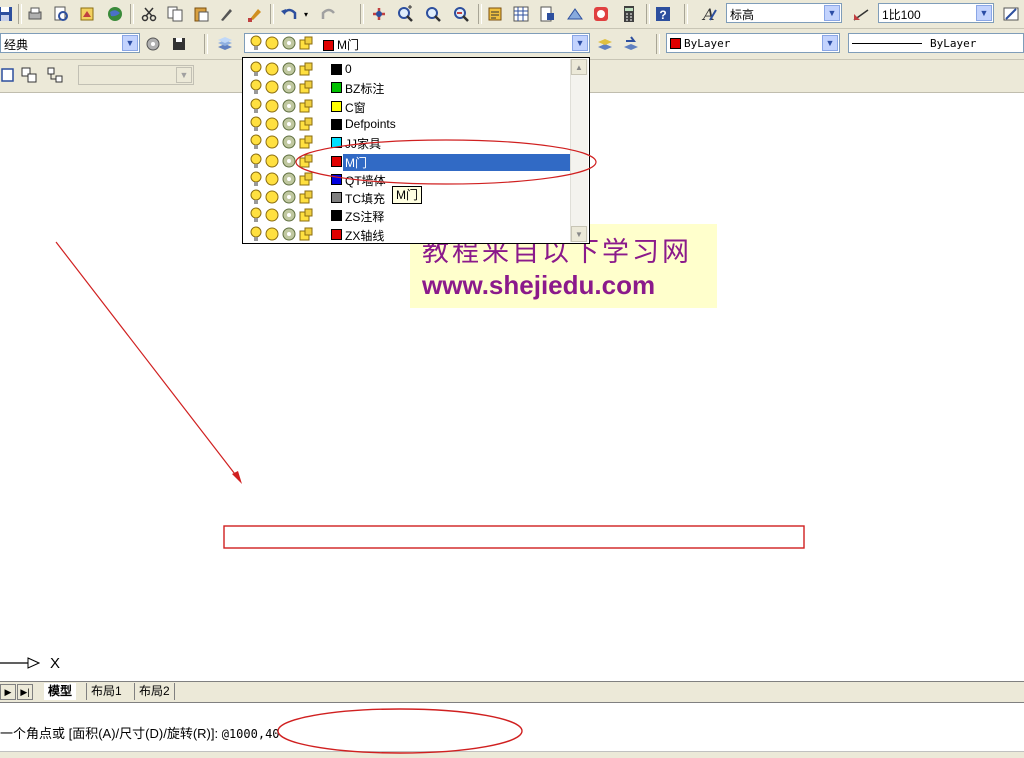 This screenshot has height=758, width=1024. Describe the element at coordinates (154, 691) in the screenshot. I see `tab-layout2: 布局2` at that location.